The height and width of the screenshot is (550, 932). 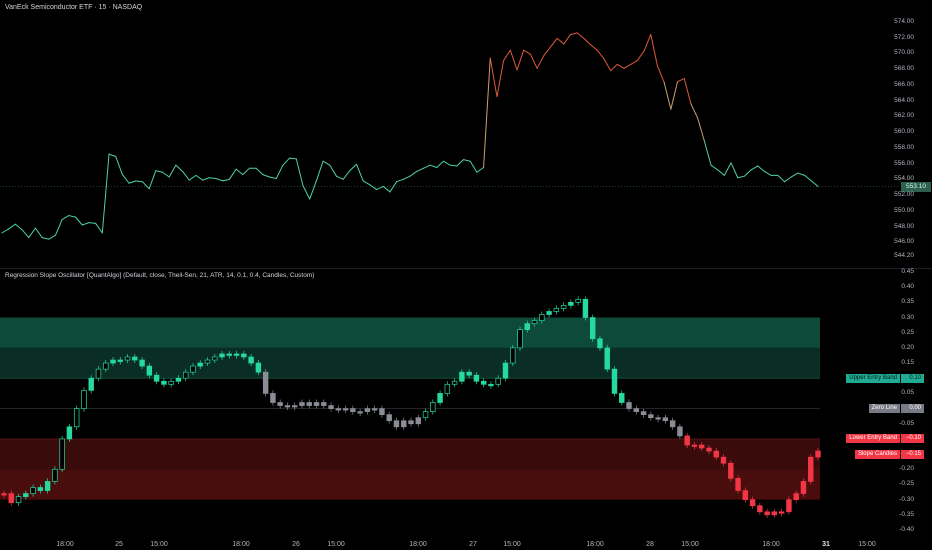 I want to click on band-label: Slope Candles, so click(x=877, y=454).